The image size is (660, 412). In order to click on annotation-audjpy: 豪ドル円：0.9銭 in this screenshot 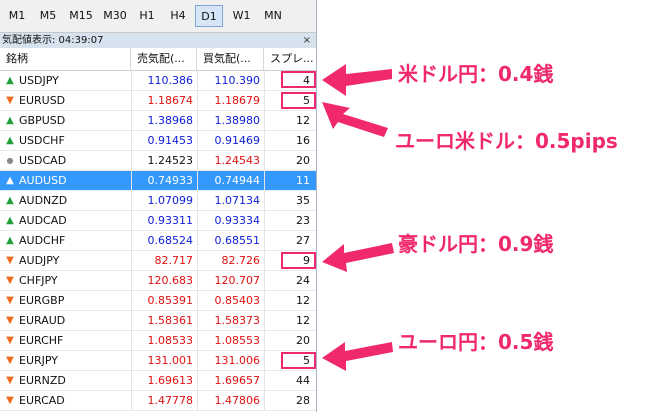, I will do `click(476, 244)`.